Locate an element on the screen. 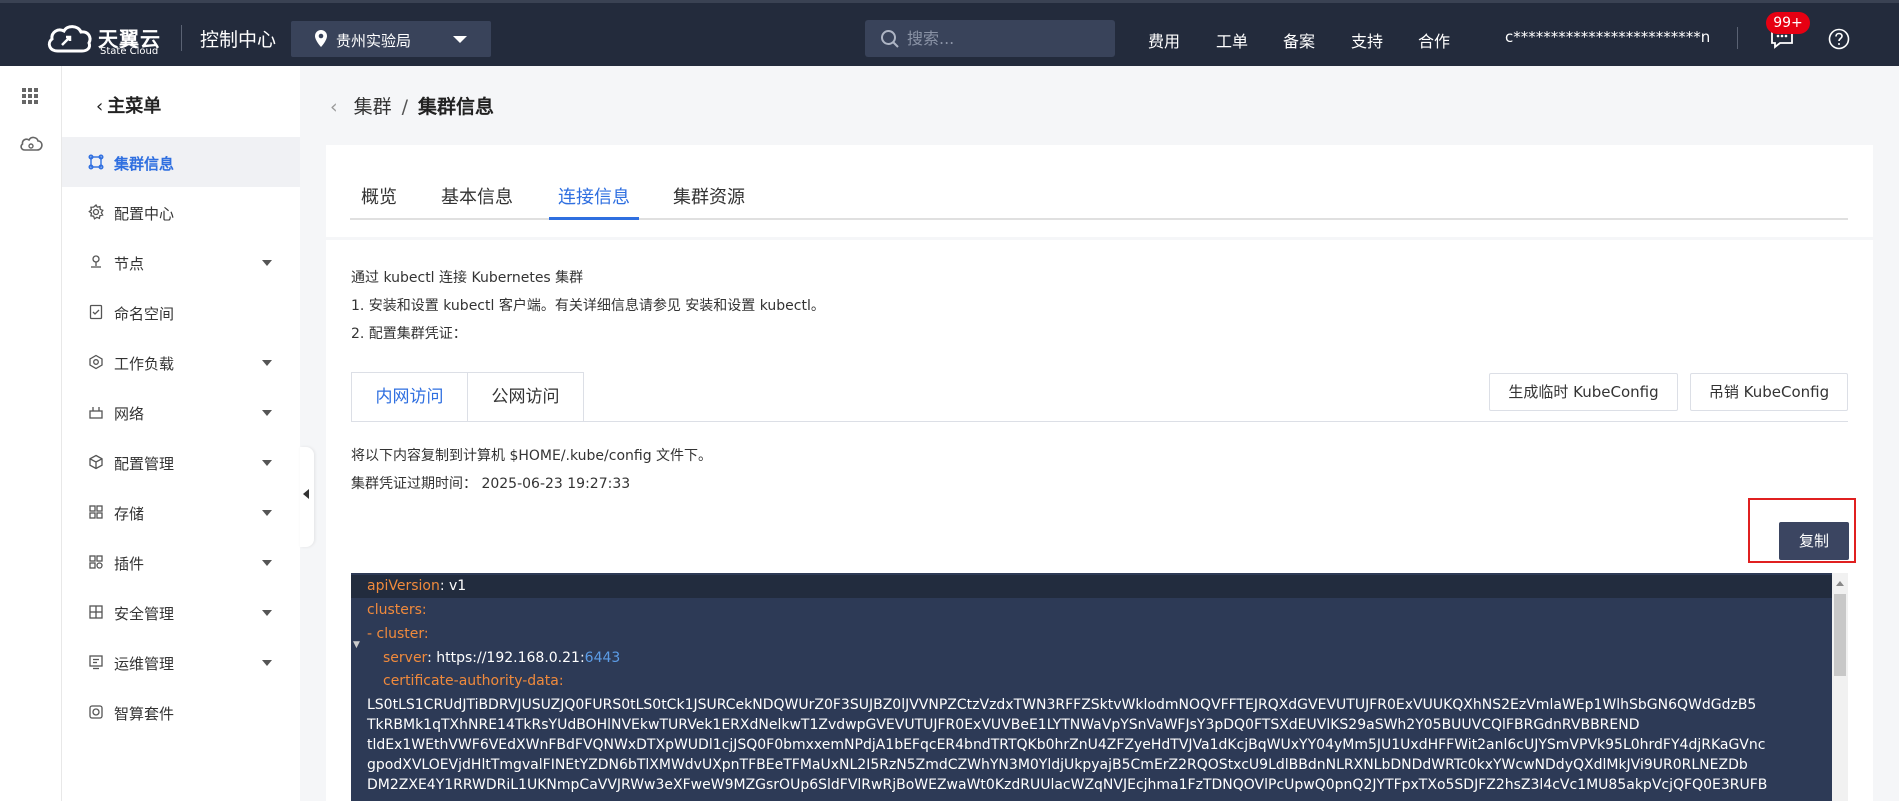 Image resolution: width=1899 pixels, height=801 pixels. code-line: clusters: is located at coordinates (397, 610).